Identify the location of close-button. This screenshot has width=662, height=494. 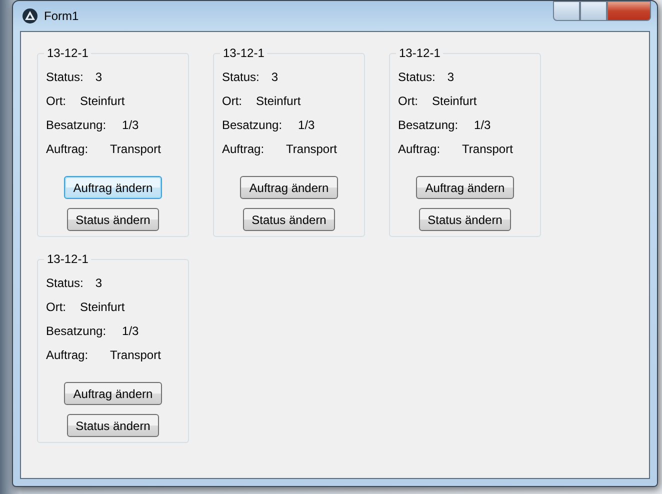
(629, 11).